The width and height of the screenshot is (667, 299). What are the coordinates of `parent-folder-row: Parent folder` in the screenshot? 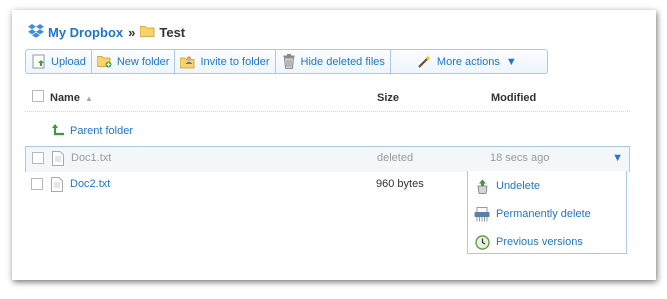 It's located at (327, 132).